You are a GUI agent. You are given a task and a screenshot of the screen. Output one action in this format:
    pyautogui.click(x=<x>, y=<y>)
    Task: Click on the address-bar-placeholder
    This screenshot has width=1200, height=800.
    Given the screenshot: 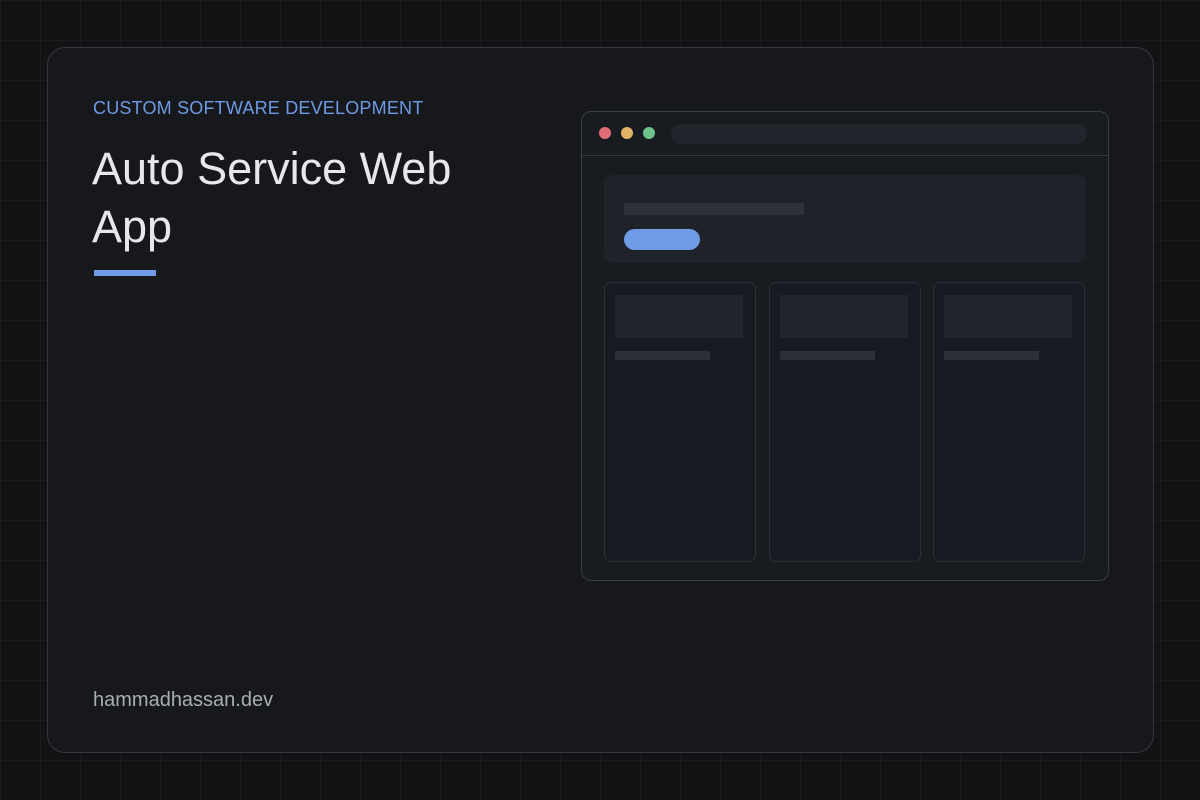 What is the action you would take?
    pyautogui.click(x=879, y=134)
    